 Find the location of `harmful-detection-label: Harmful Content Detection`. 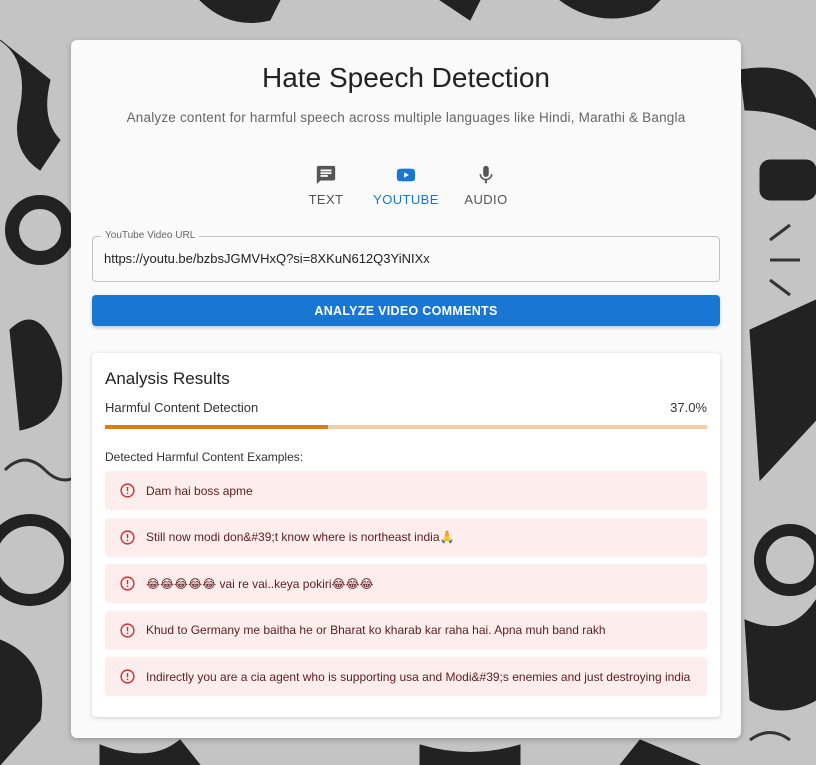

harmful-detection-label: Harmful Content Detection is located at coordinates (182, 407).